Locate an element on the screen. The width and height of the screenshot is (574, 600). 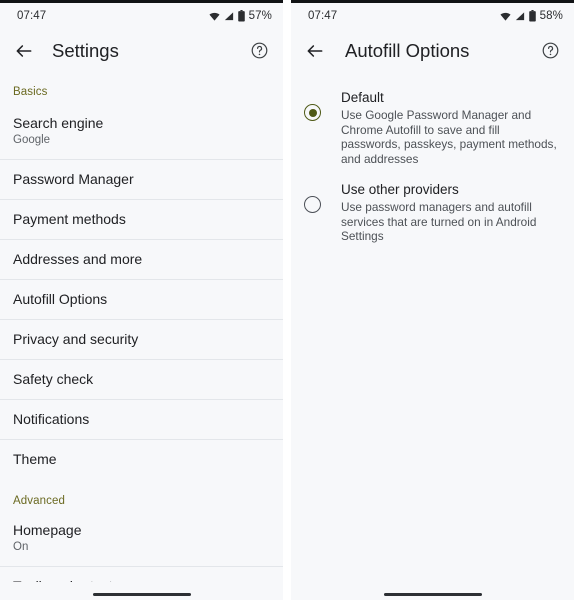
status-bar-right: 07:47 58% is located at coordinates (432, 16).